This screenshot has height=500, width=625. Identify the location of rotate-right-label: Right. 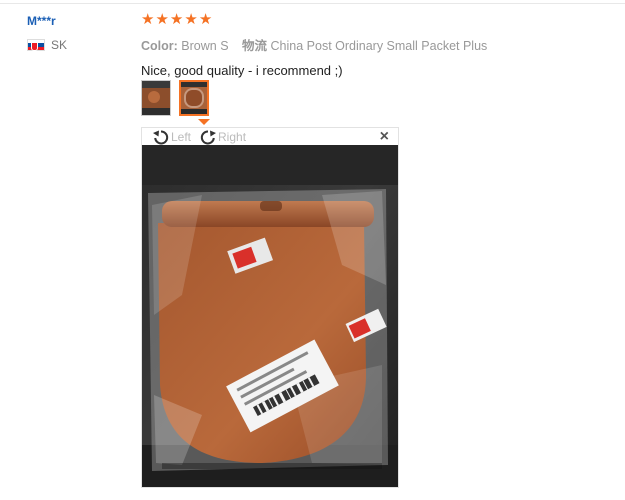
(232, 136).